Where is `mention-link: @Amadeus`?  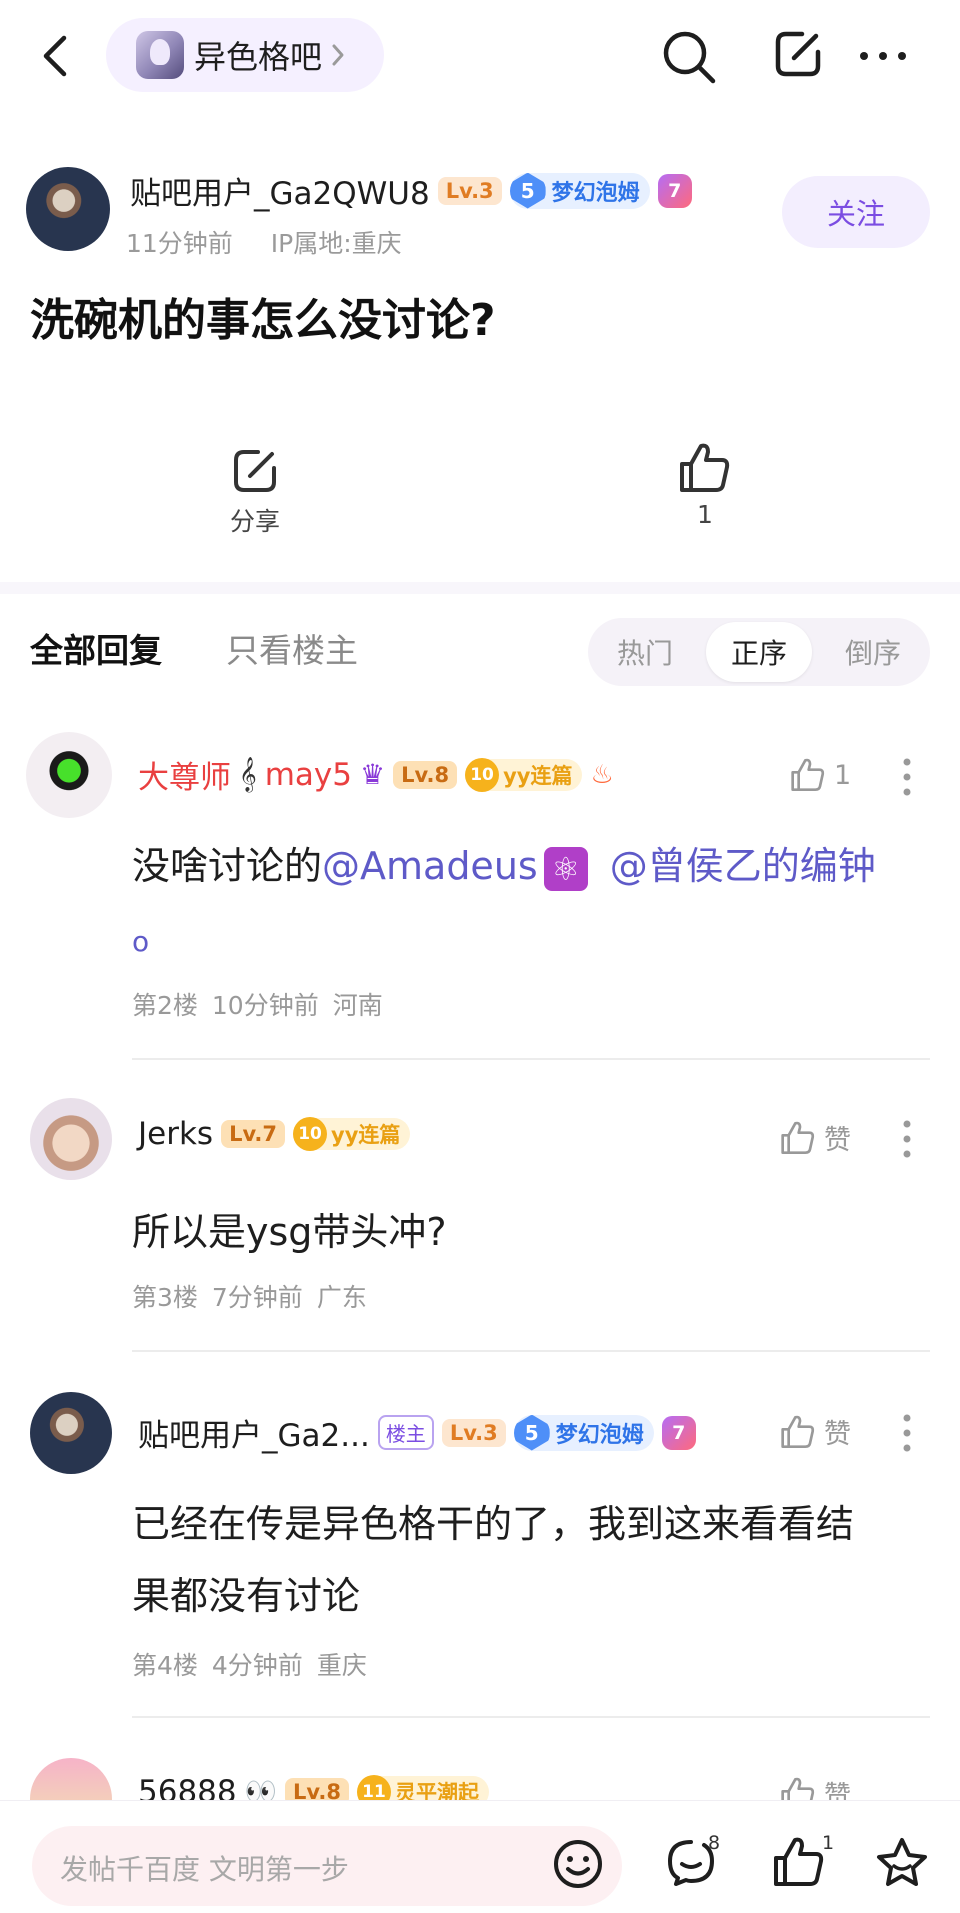
mention-link: @Amadeus is located at coordinates (430, 866).